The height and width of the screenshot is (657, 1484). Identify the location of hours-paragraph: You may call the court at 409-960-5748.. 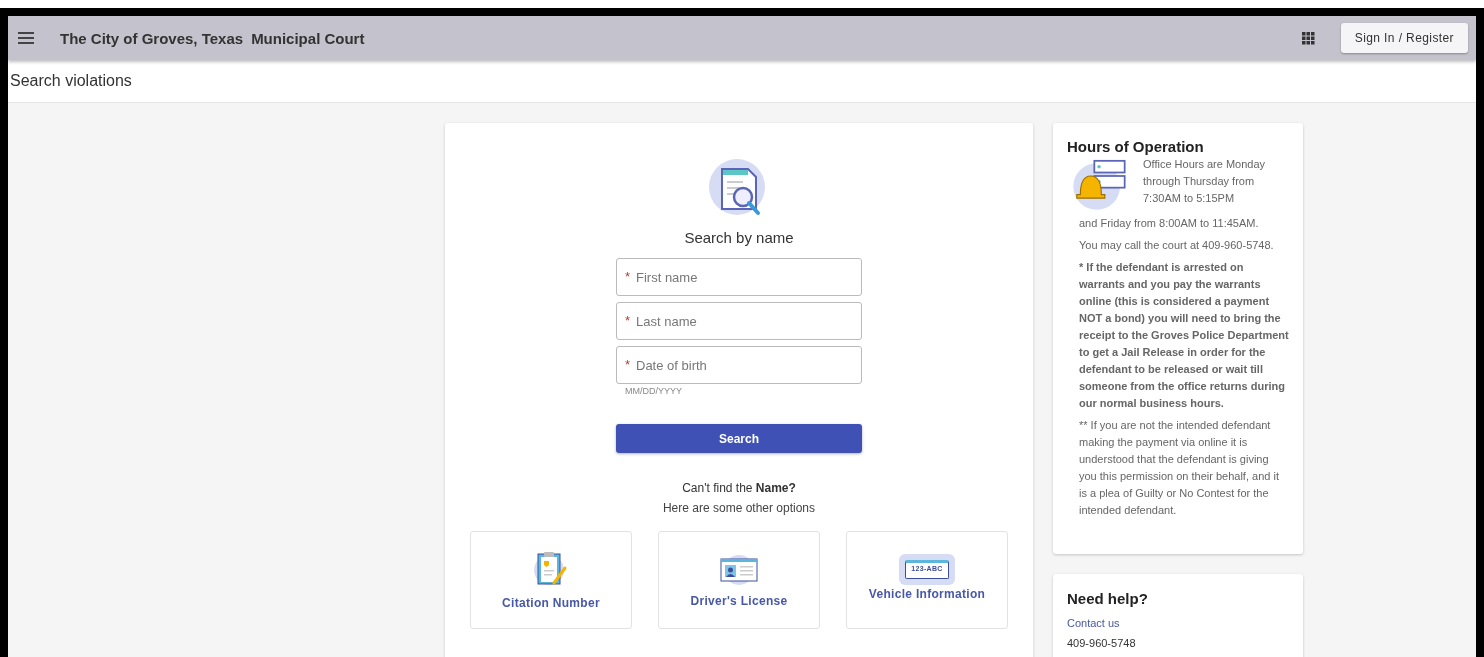
(1177, 245).